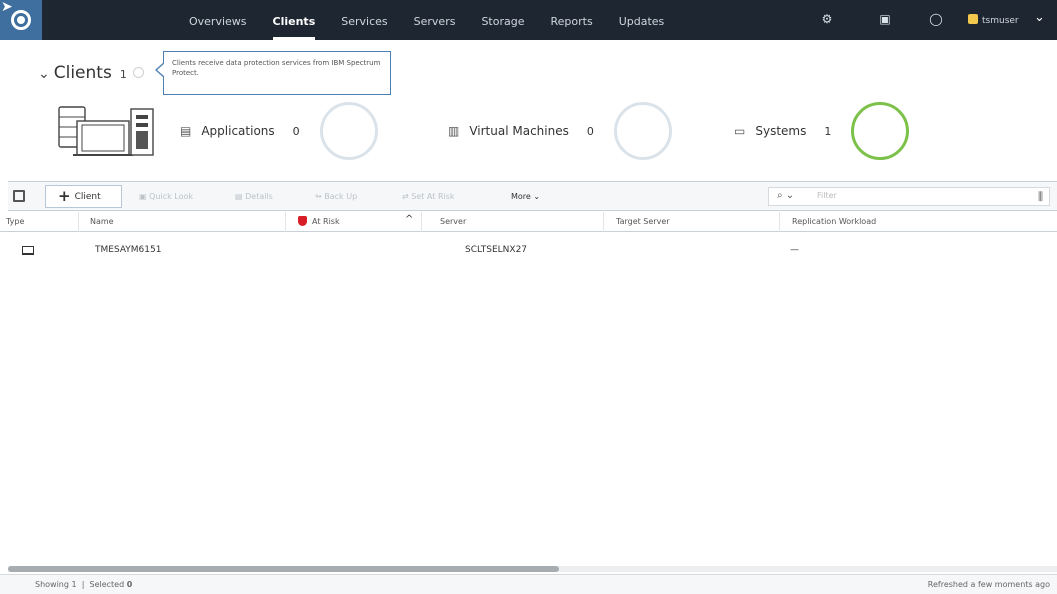 The width and height of the screenshot is (1057, 594). I want to click on shield-icon, so click(302, 221).